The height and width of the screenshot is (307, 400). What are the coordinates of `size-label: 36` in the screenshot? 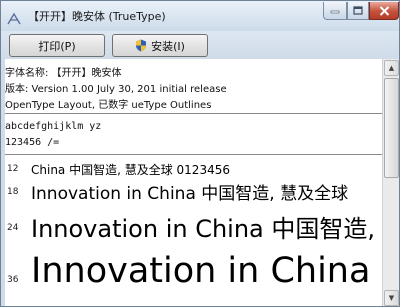 It's located at (13, 280).